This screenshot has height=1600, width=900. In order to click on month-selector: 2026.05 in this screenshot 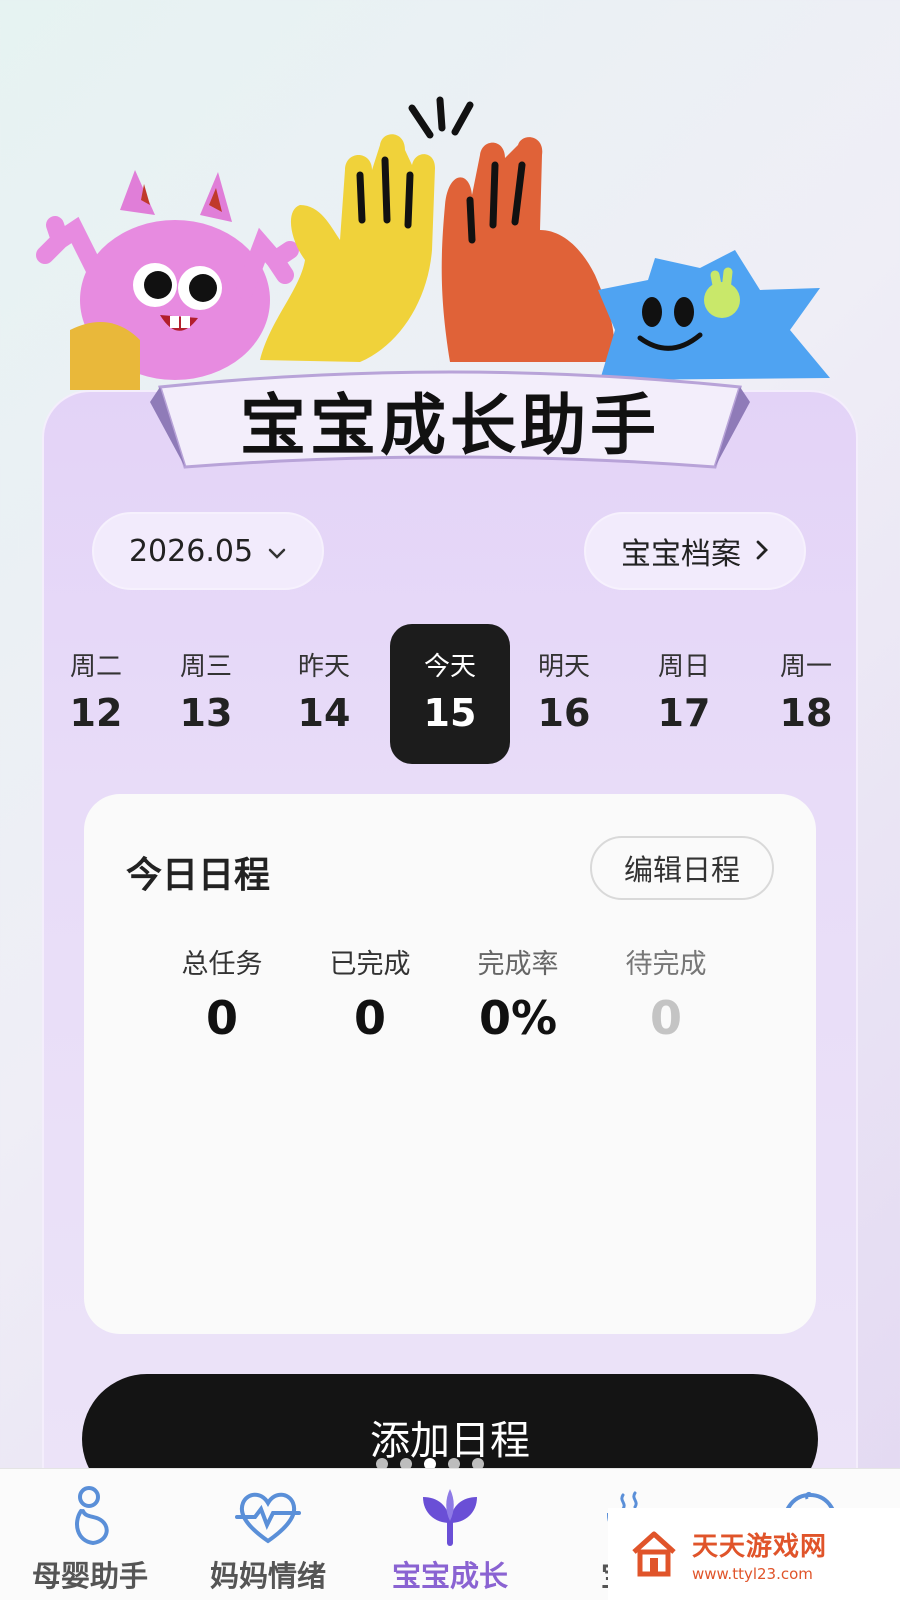, I will do `click(208, 551)`.